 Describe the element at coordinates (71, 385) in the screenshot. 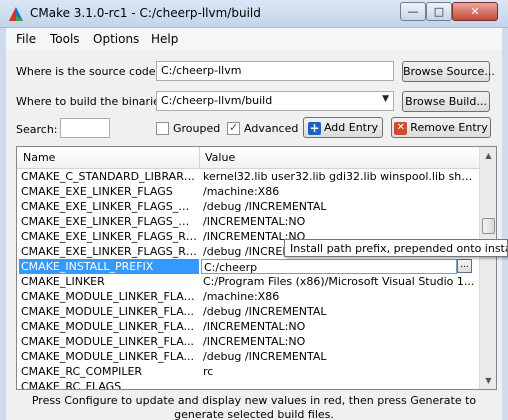

I see `row-name: CMAKE_RC_FLAGS` at that location.